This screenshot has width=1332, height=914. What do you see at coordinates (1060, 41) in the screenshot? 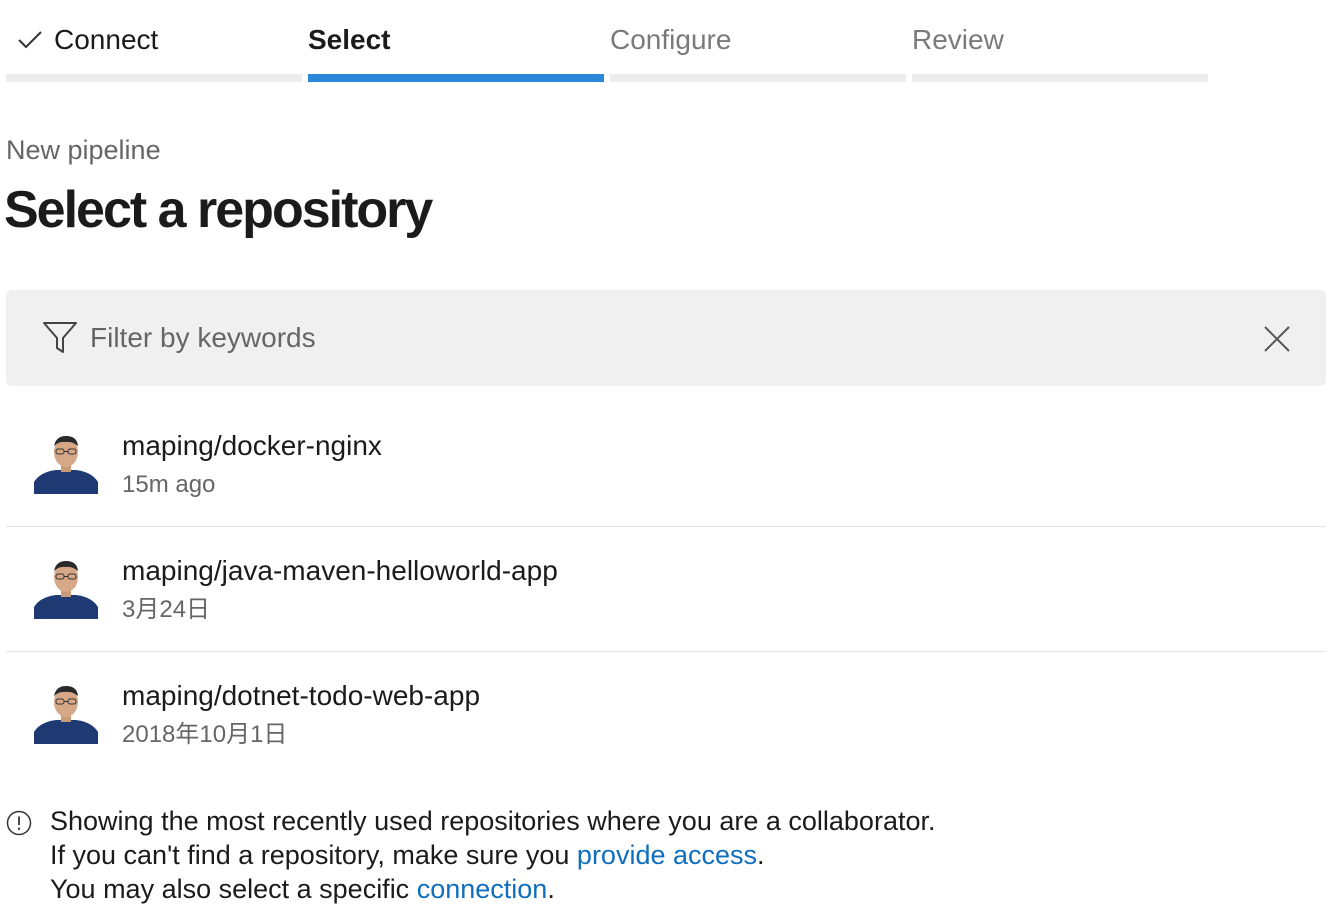
I see `step-review: Review` at bounding box center [1060, 41].